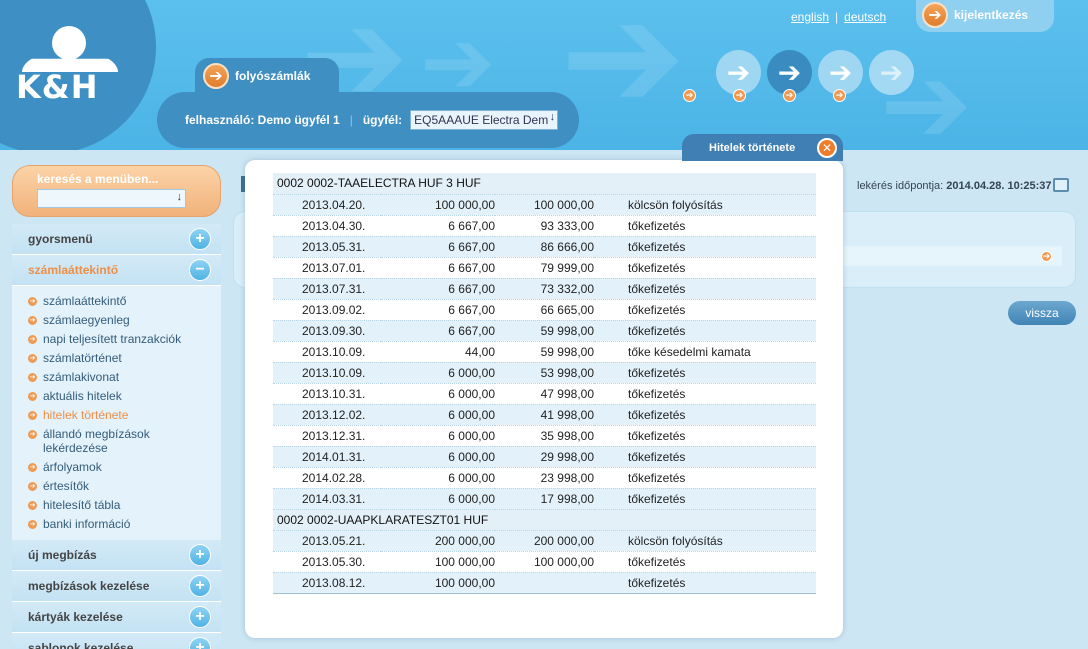 The width and height of the screenshot is (1088, 649). What do you see at coordinates (124, 301) in the screenshot?
I see `sidebar-item: ➔ számlaáttekintő` at bounding box center [124, 301].